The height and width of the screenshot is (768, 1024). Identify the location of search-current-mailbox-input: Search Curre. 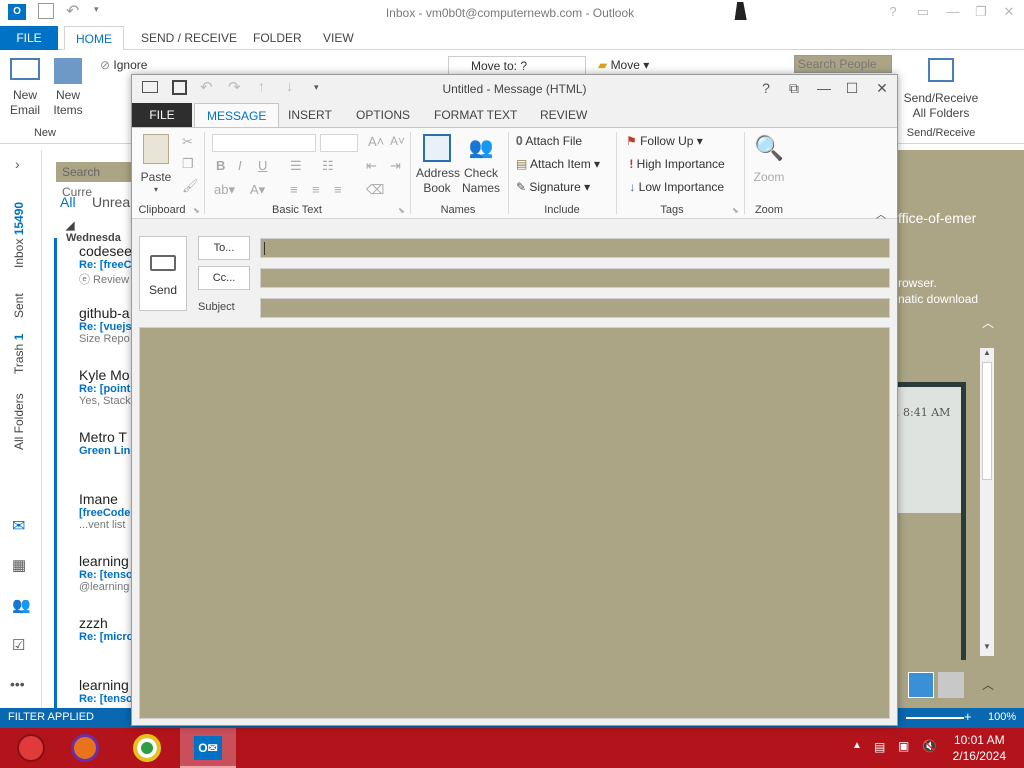
(94, 180).